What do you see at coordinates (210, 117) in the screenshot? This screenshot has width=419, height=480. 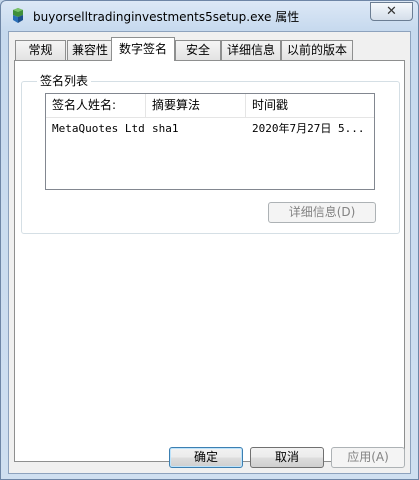 I see `header-divider` at bounding box center [210, 117].